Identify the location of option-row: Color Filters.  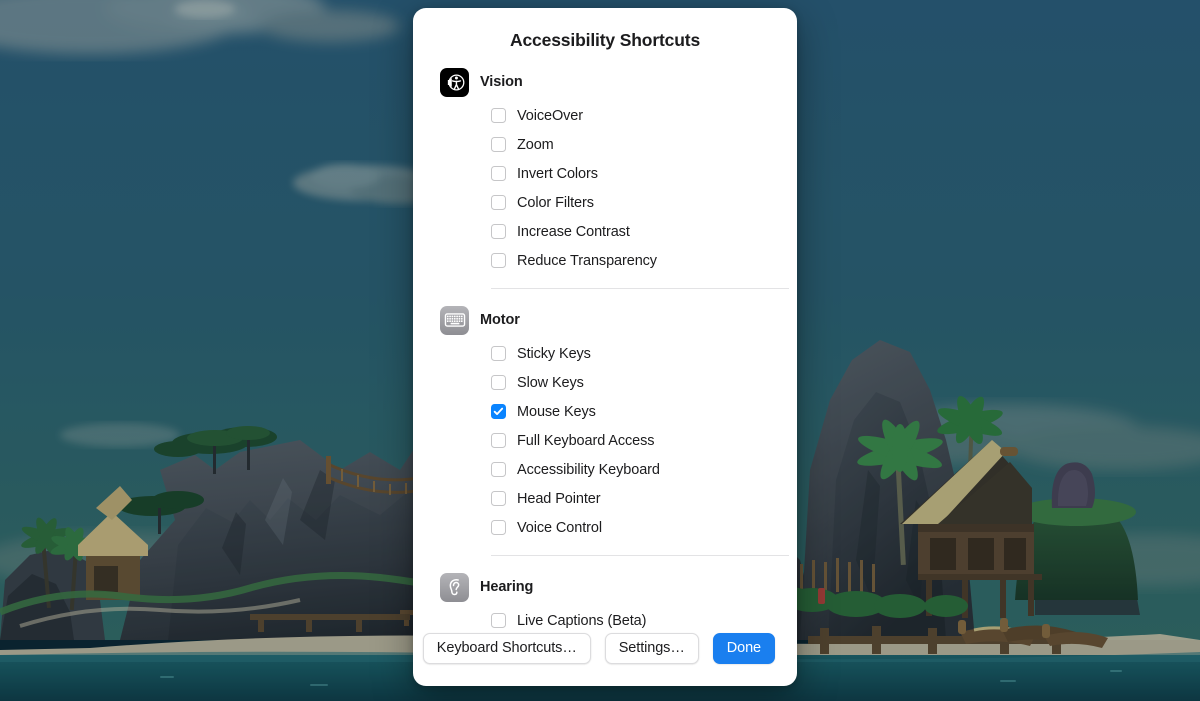
(644, 202).